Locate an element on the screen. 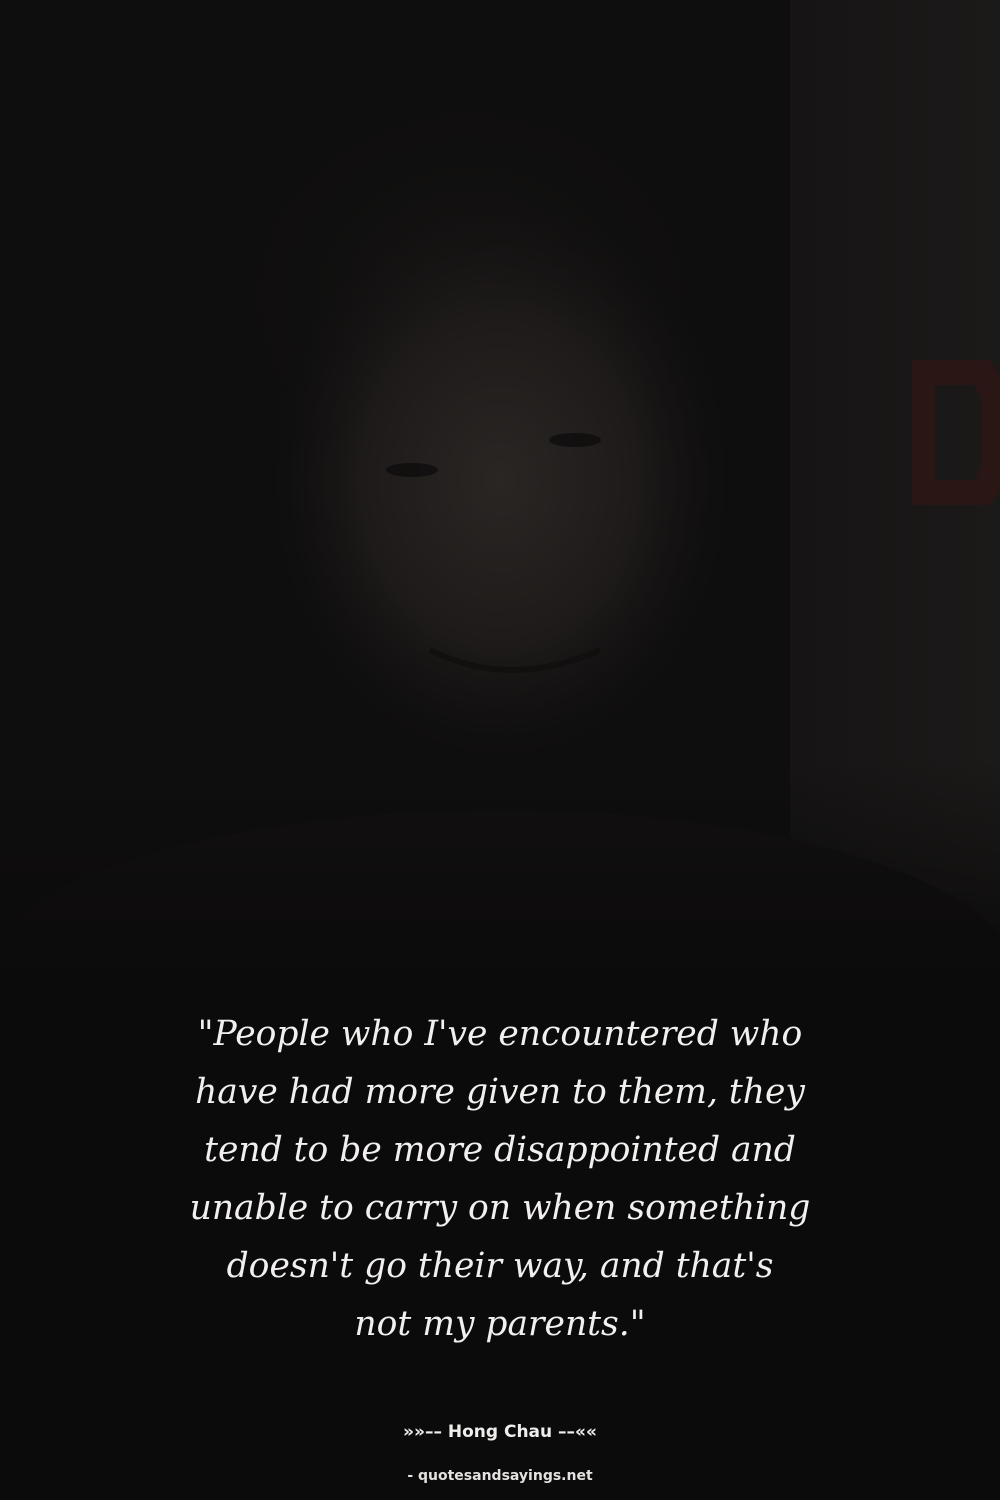 The image size is (1000, 1500). right-eye-shape is located at coordinates (575, 440).